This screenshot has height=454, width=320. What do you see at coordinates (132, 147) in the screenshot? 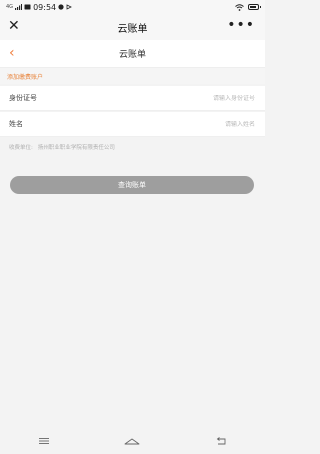
I see `payee-row: 收费单位: 扬州职业职业学院有限责任公司` at bounding box center [132, 147].